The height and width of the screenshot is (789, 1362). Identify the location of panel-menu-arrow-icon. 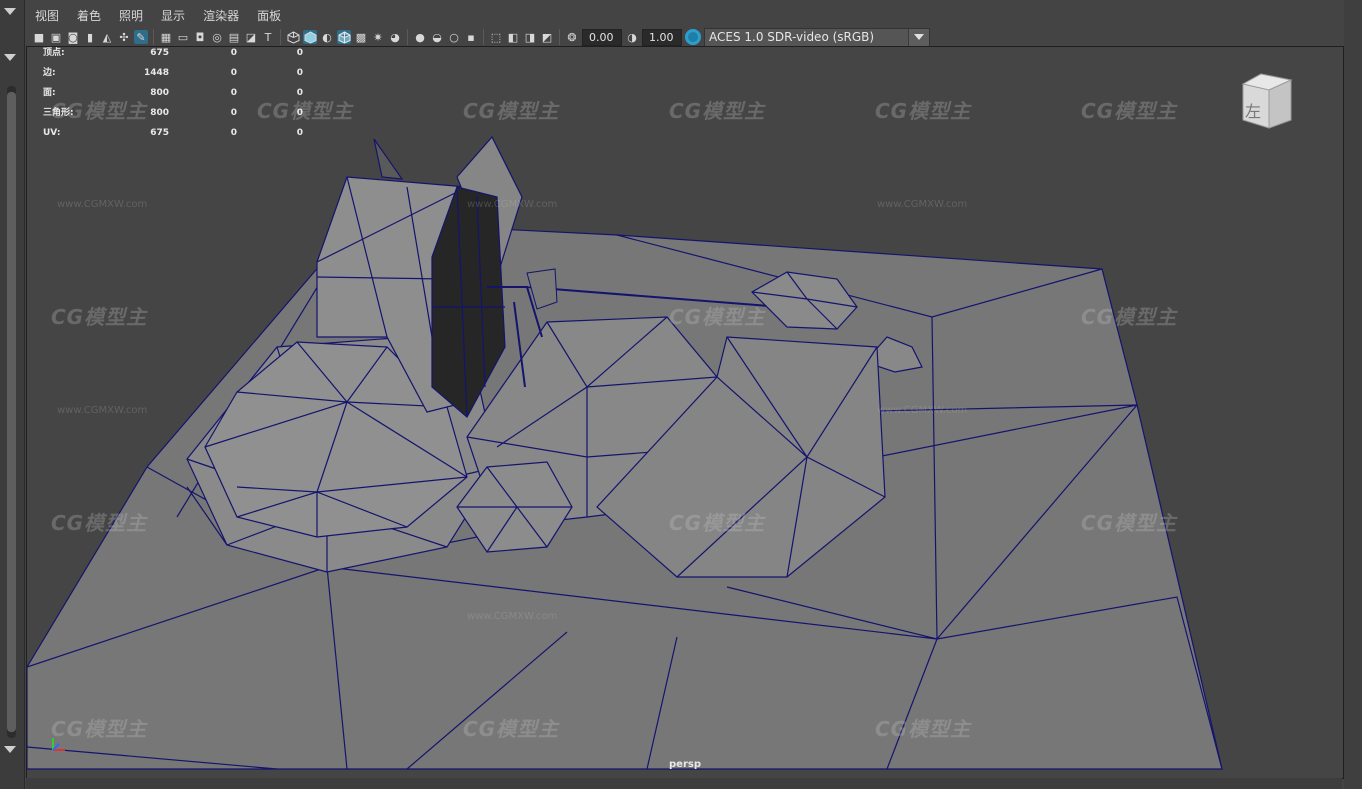
(10, 57).